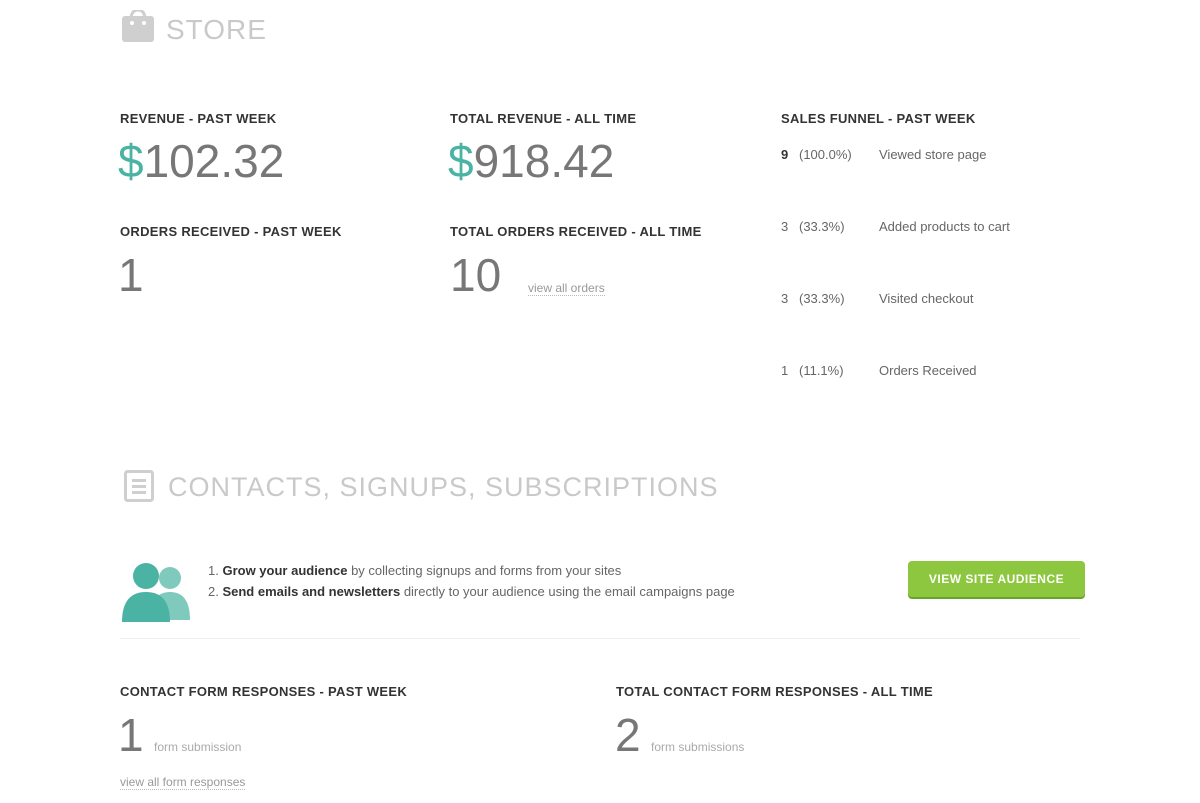  Describe the element at coordinates (179, 735) in the screenshot. I see `responses-week: 1 form submission` at that location.